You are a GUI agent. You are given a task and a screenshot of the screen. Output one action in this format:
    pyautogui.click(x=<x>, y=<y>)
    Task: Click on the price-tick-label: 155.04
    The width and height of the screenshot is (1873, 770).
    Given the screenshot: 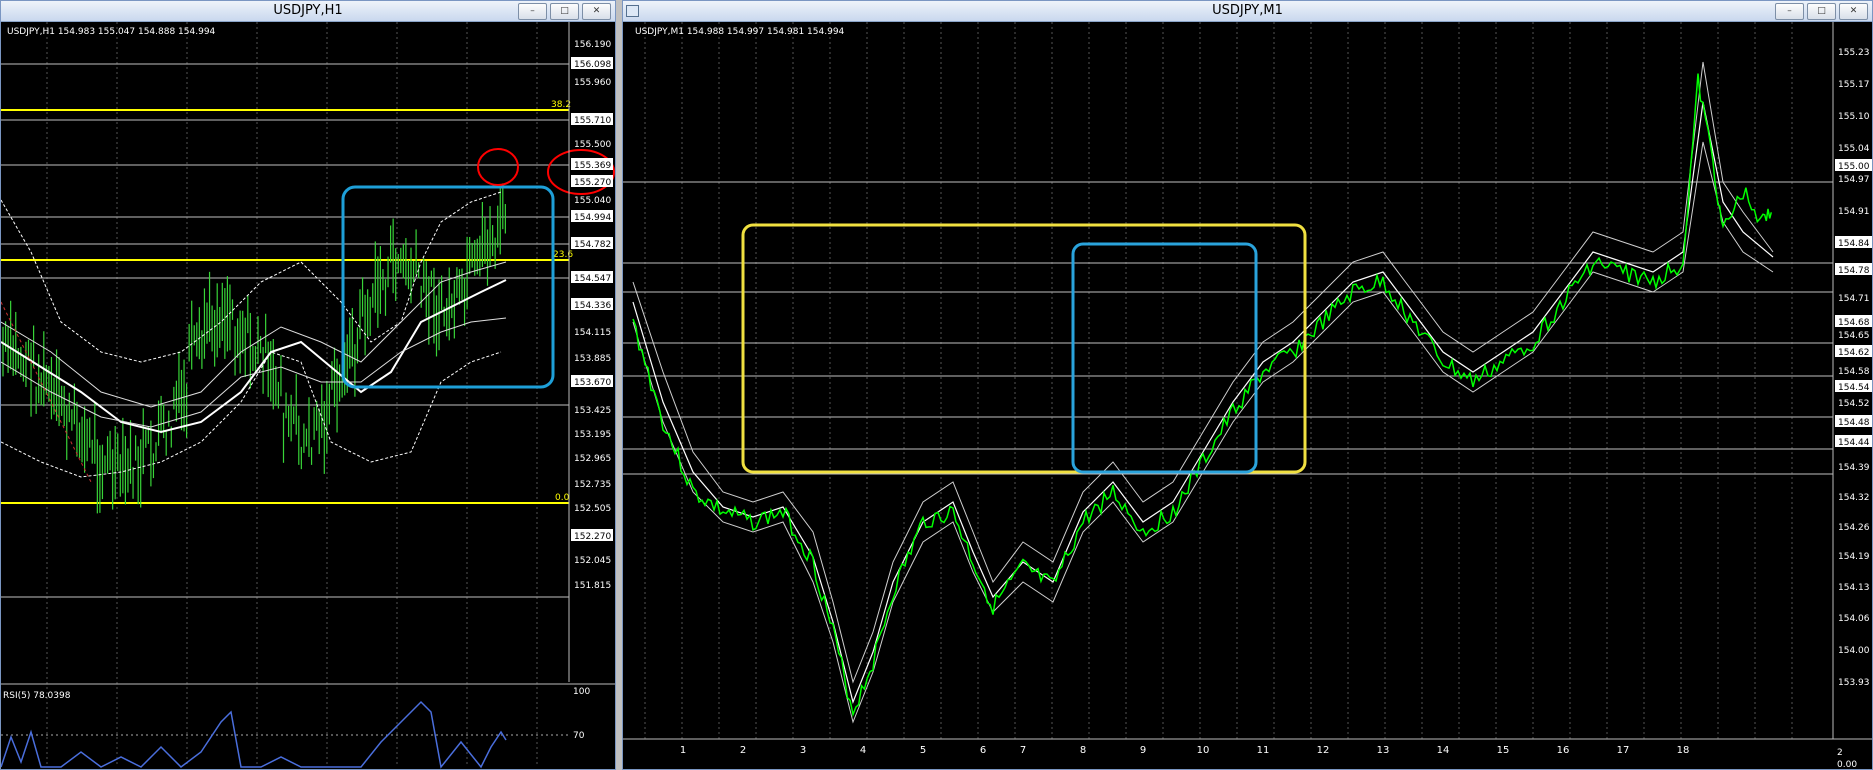 What is the action you would take?
    pyautogui.click(x=1854, y=149)
    